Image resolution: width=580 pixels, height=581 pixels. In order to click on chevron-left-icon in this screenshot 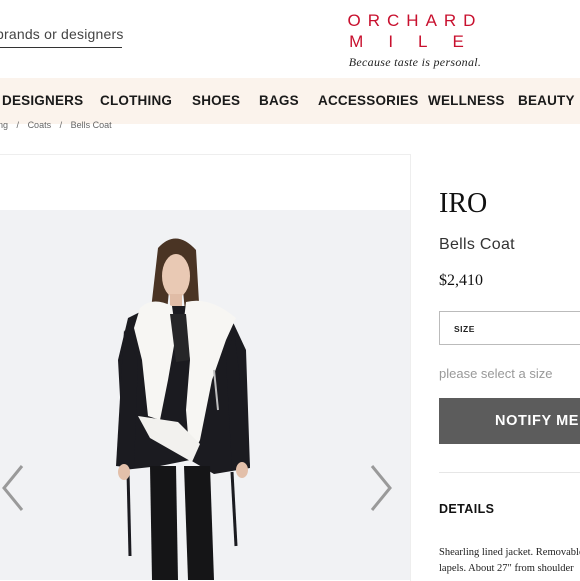, I will do `click(13, 492)`.